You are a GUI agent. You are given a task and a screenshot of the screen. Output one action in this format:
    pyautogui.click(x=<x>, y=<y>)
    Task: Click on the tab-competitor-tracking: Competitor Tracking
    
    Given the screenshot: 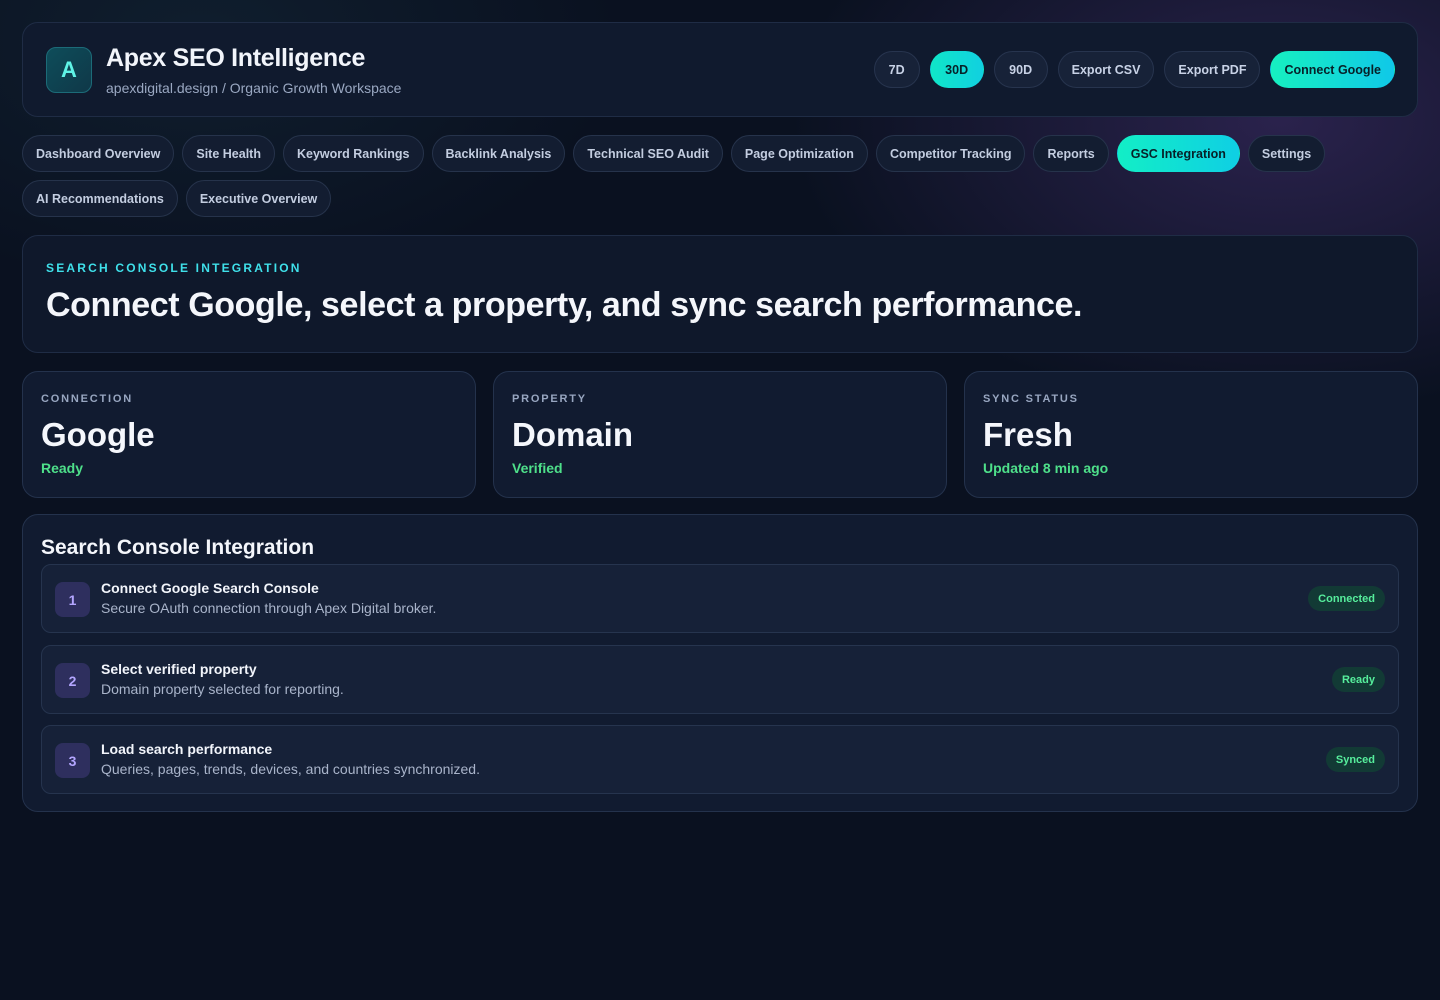 What is the action you would take?
    pyautogui.click(x=950, y=153)
    